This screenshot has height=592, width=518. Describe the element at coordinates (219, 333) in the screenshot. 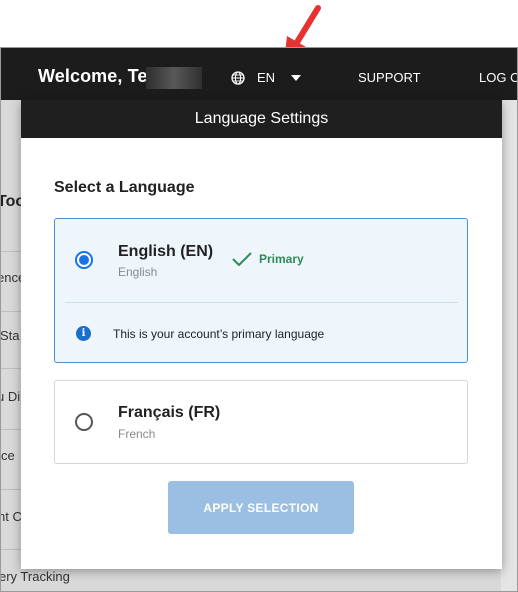

I see `info-text: This is your account’s primary language` at that location.